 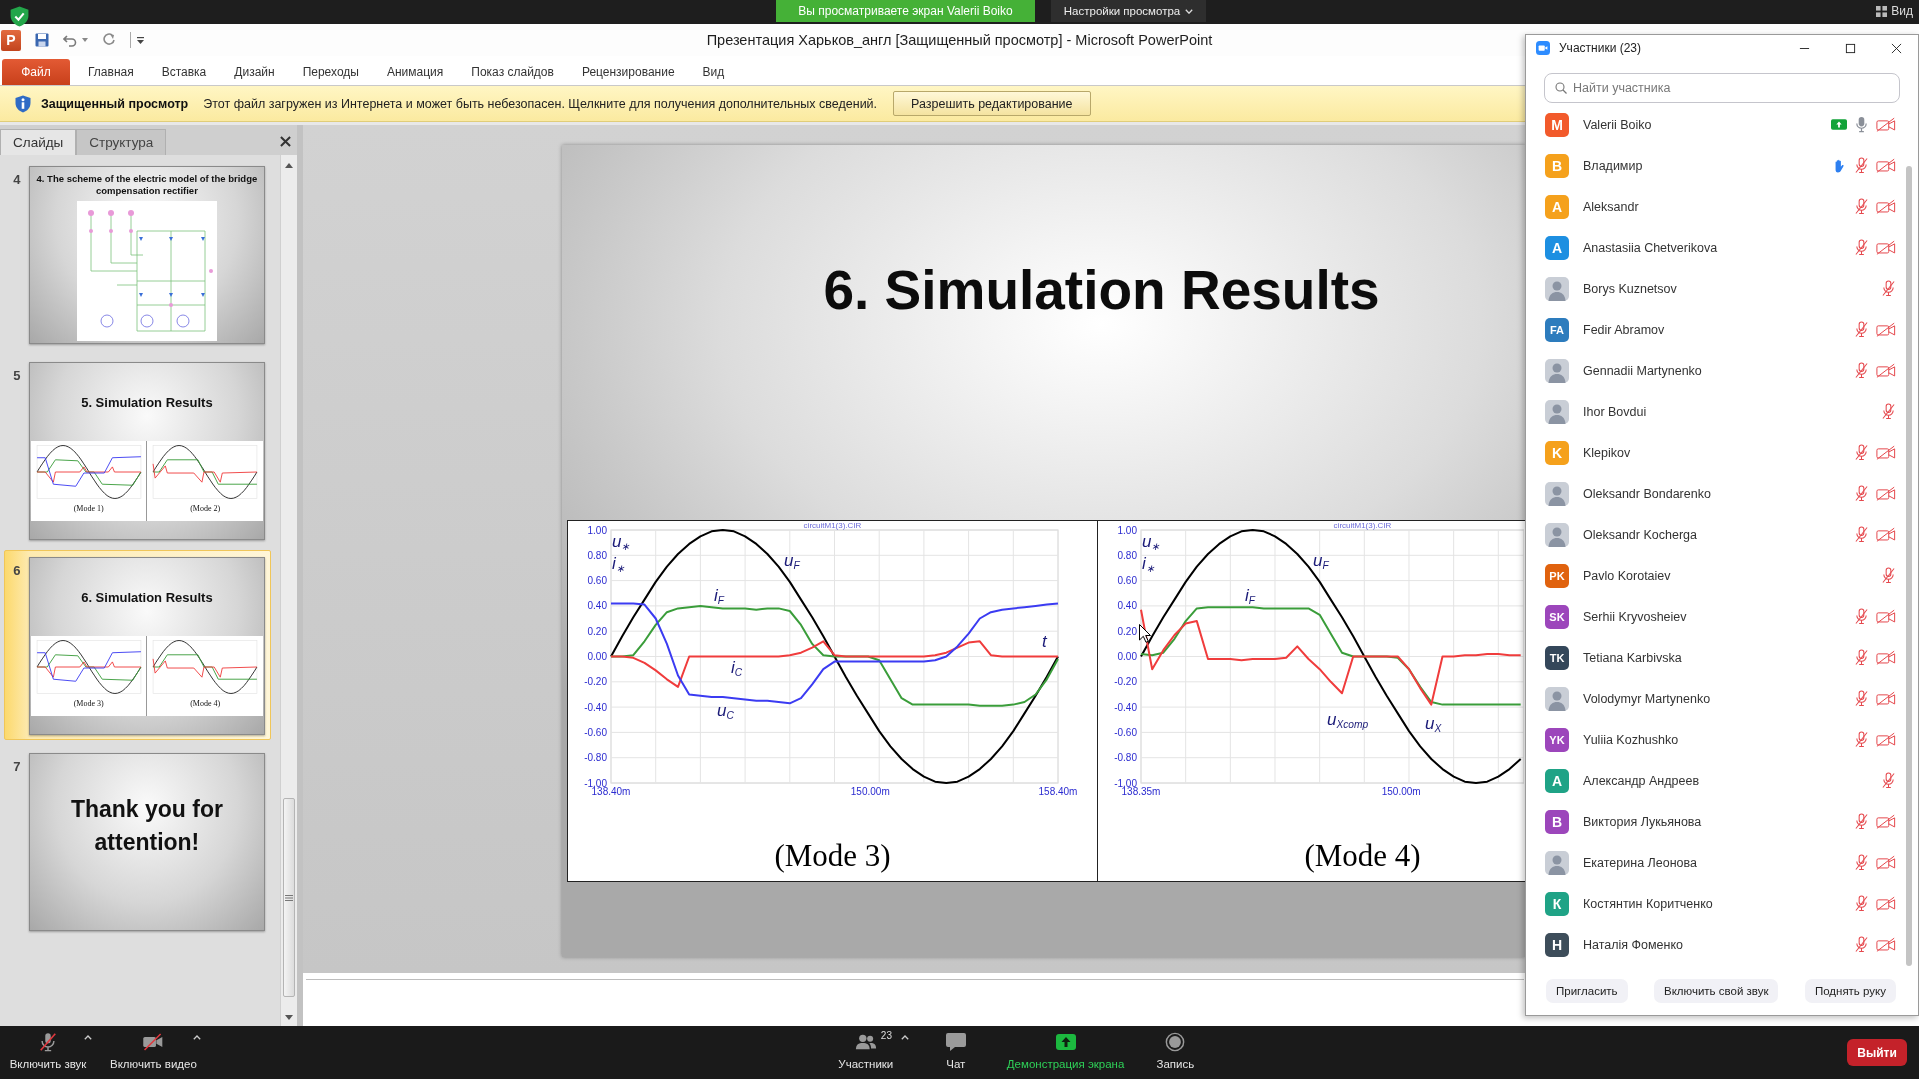 I want to click on y-tick-label: -0.20, so click(x=1125, y=682).